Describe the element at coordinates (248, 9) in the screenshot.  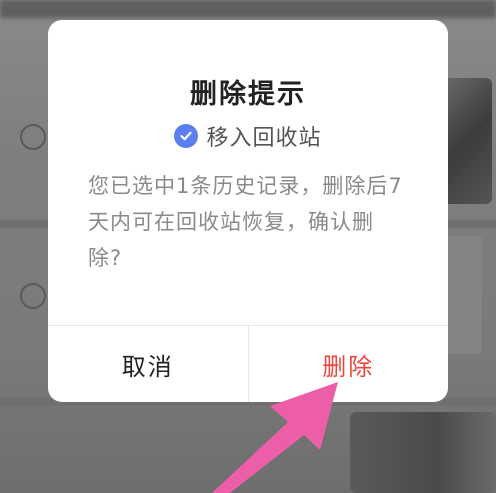
I see `background-top-bar` at that location.